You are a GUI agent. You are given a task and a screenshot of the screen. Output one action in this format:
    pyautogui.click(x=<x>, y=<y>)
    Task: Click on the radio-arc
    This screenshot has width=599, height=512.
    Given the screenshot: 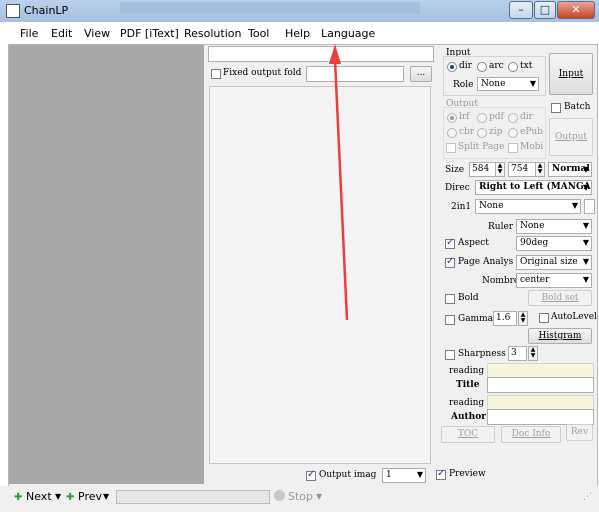 What is the action you would take?
    pyautogui.click(x=482, y=67)
    